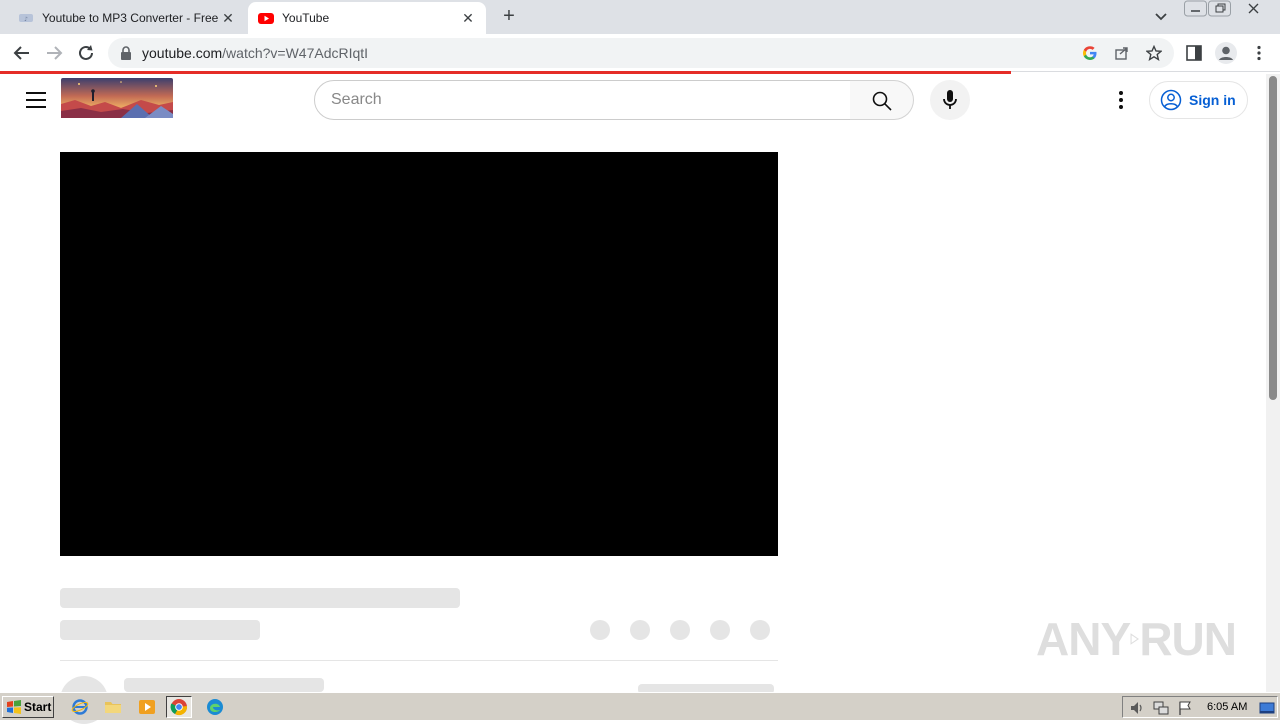 The width and height of the screenshot is (1280, 724). Describe the element at coordinates (1200, 707) in the screenshot. I see `system-tray: 6:05 AM` at that location.